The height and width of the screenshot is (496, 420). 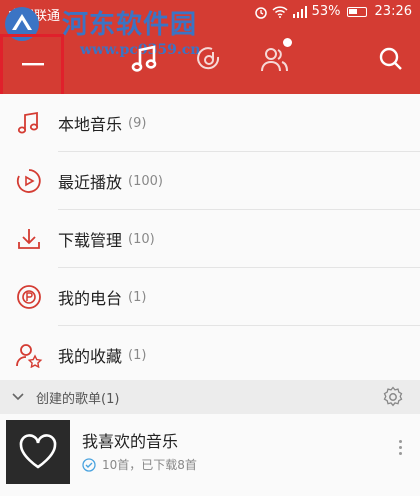 What do you see at coordinates (287, 42) in the screenshot?
I see `notification-dot` at bounding box center [287, 42].